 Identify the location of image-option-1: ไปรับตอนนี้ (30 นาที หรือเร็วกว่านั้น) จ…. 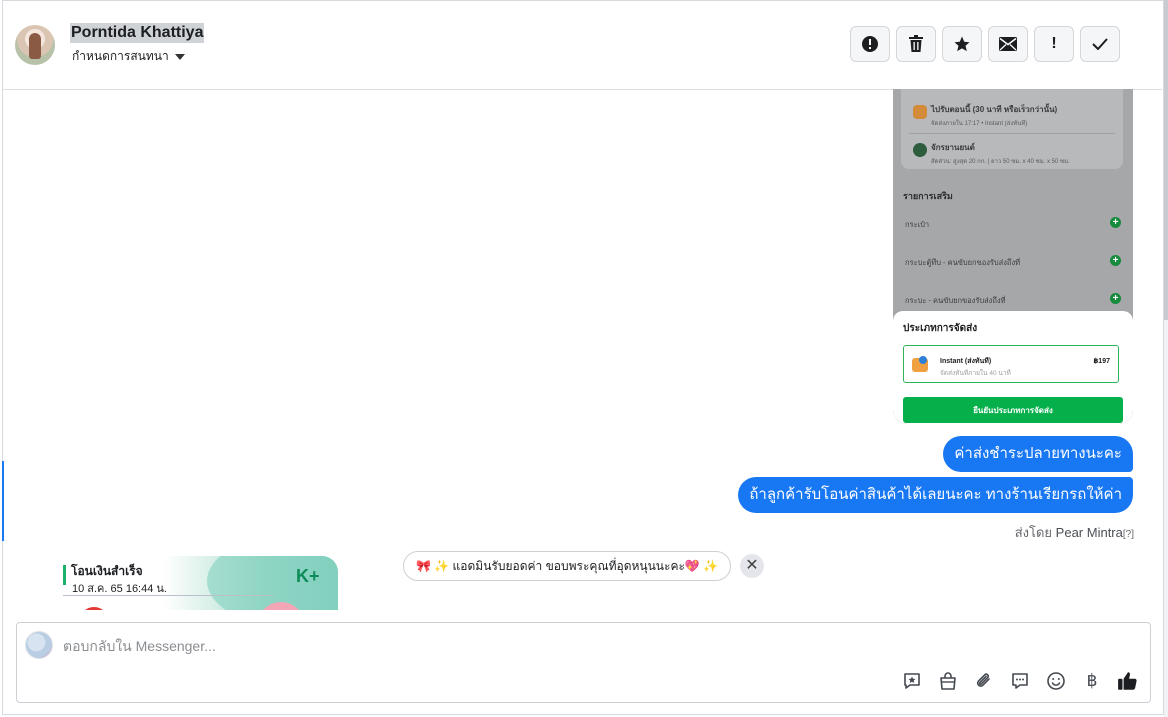
(985, 115).